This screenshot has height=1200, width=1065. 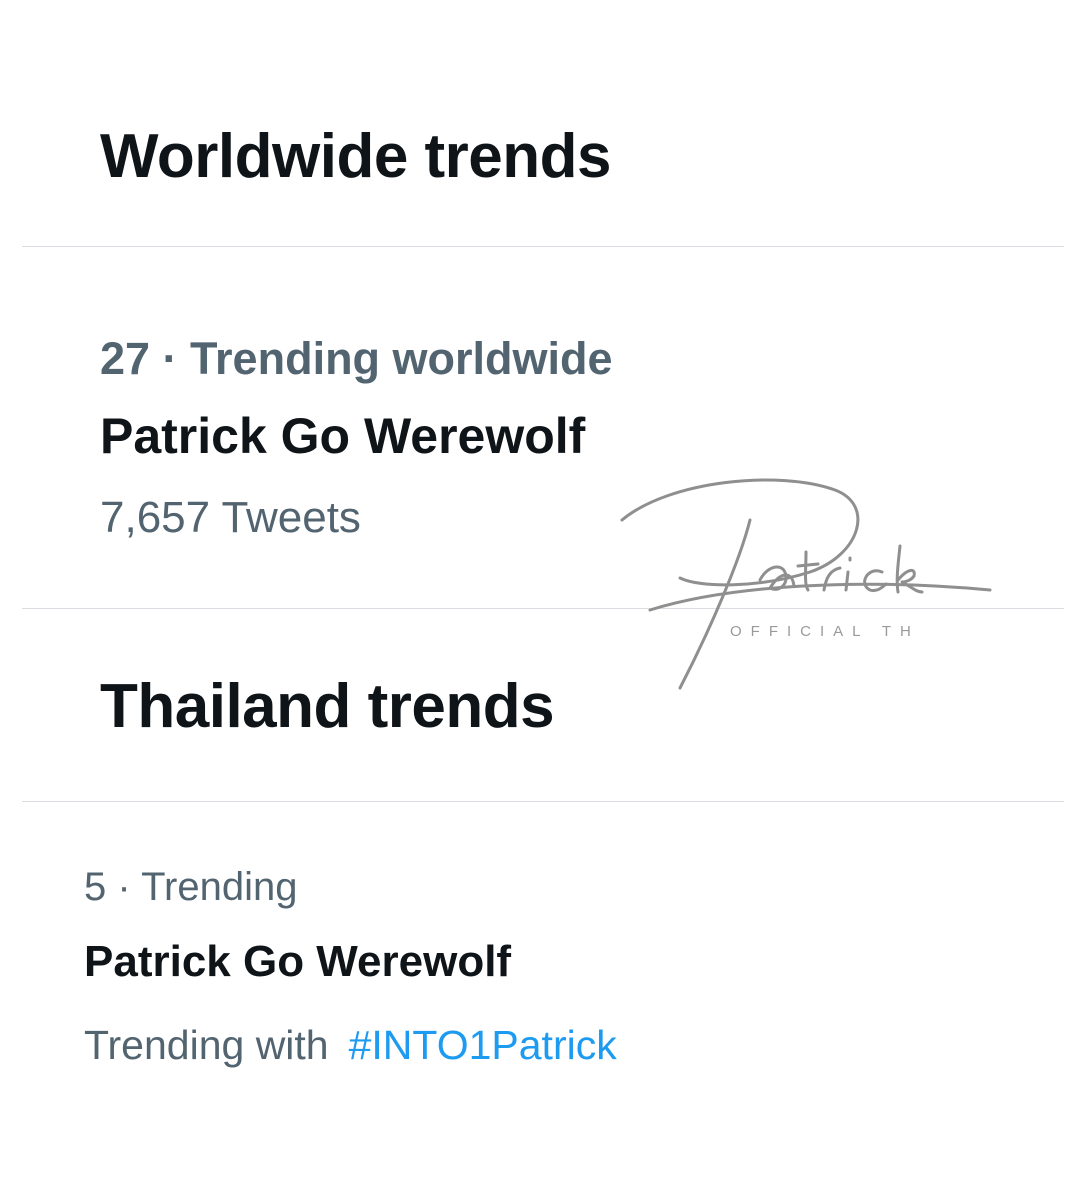 I want to click on signature-watermark, so click(x=806, y=584).